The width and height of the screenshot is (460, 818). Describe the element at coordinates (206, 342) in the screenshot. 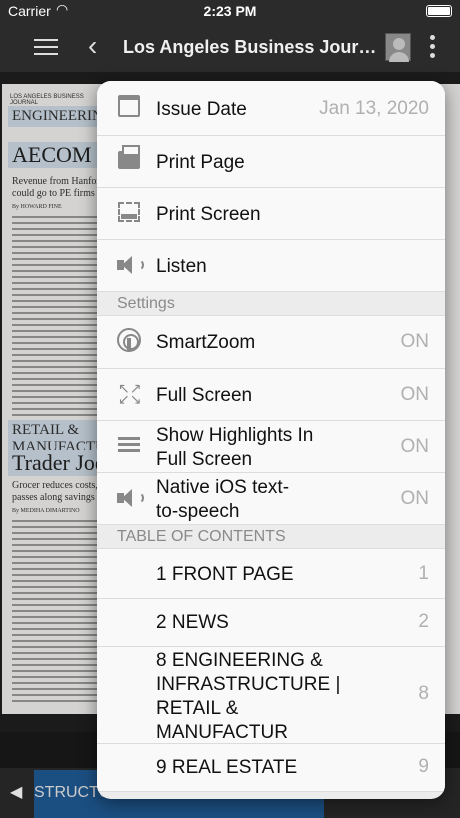

I see `smartzoom-label: SmartZoom` at that location.